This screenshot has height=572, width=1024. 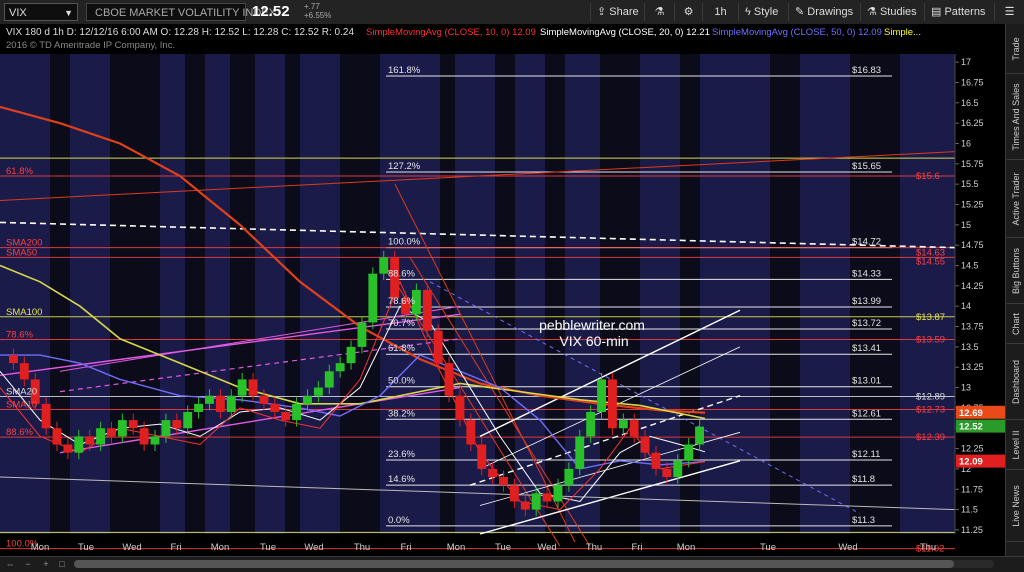 I want to click on price-tick-label: 12.25, so click(x=972, y=449).